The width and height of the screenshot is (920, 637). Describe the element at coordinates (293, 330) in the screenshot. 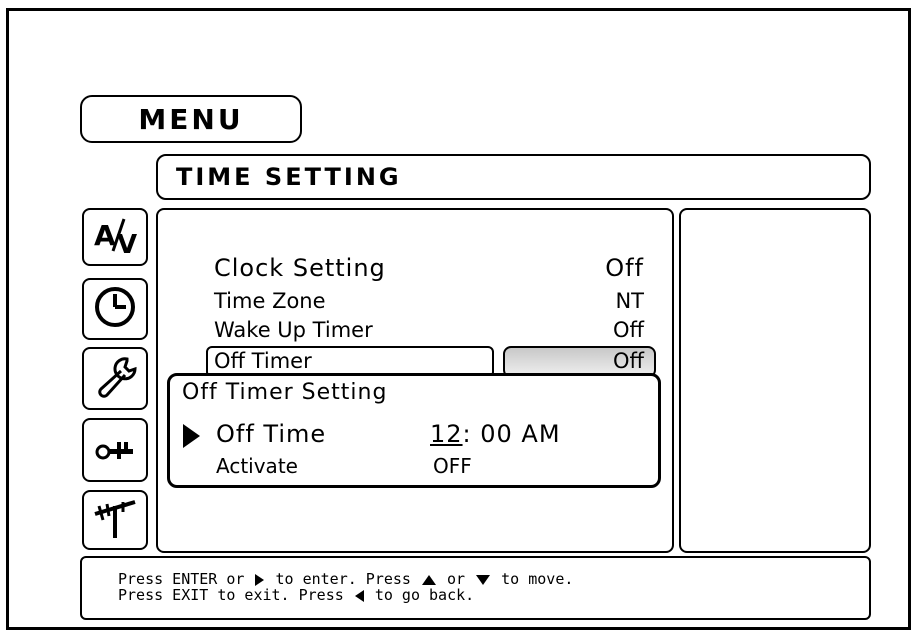

I see `setting-label: Wake Up Timer` at that location.